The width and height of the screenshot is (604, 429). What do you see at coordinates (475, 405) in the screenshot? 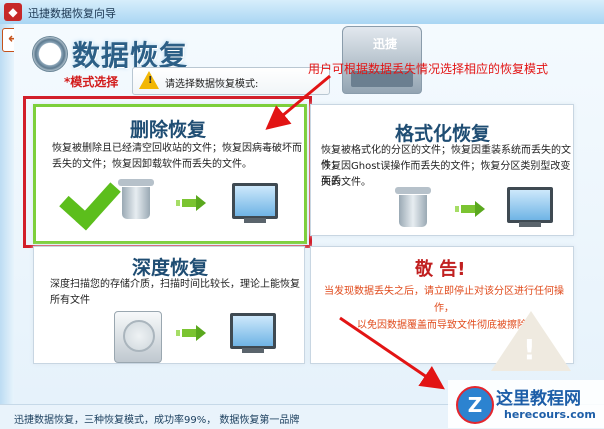
I see `watermark-logo: Z` at bounding box center [475, 405].